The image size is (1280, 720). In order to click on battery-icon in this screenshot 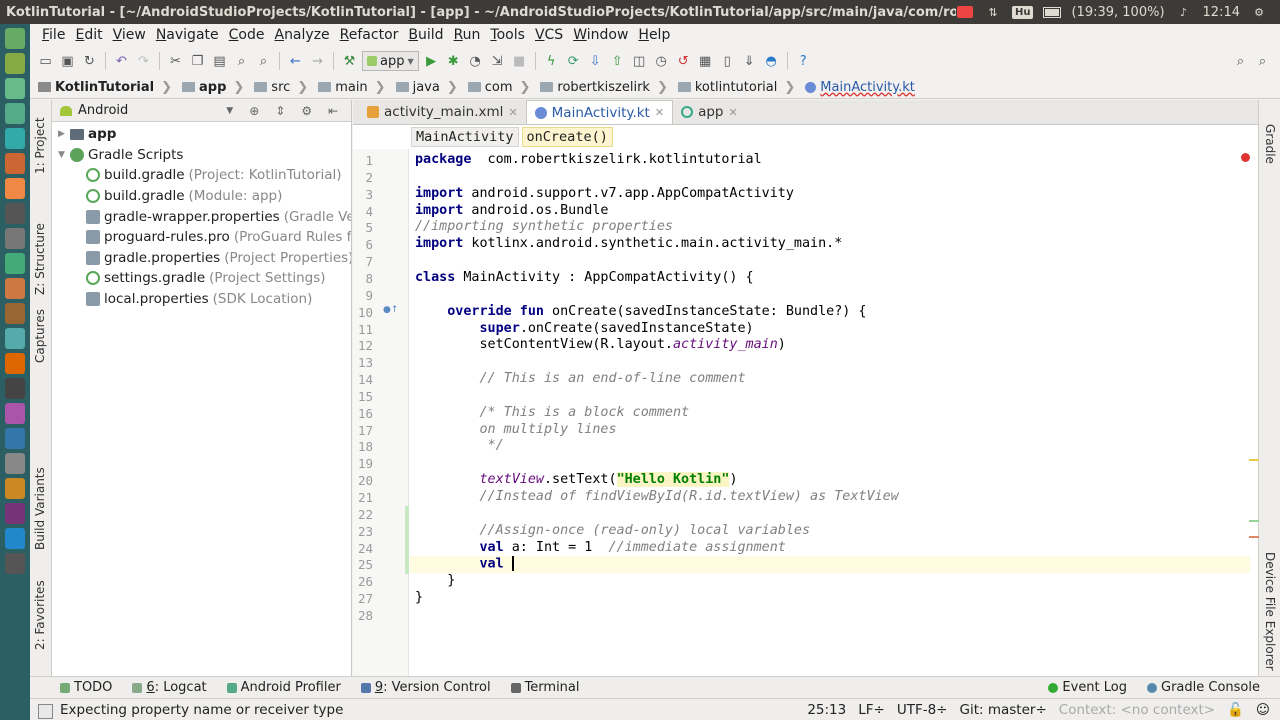, I will do `click(1052, 12)`.